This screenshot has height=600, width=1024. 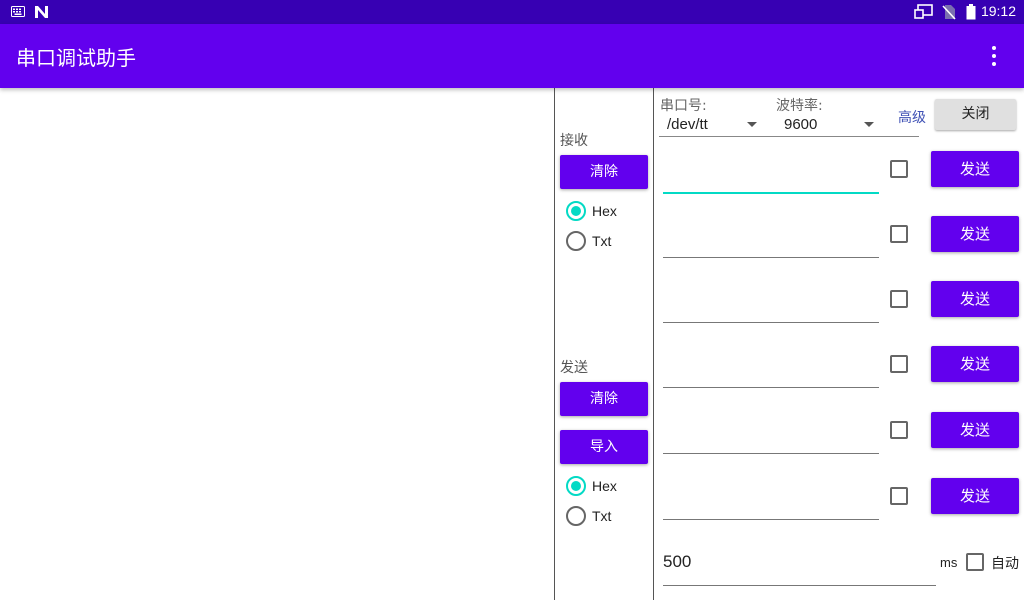 What do you see at coordinates (971, 12) in the screenshot?
I see `battery-icon` at bounding box center [971, 12].